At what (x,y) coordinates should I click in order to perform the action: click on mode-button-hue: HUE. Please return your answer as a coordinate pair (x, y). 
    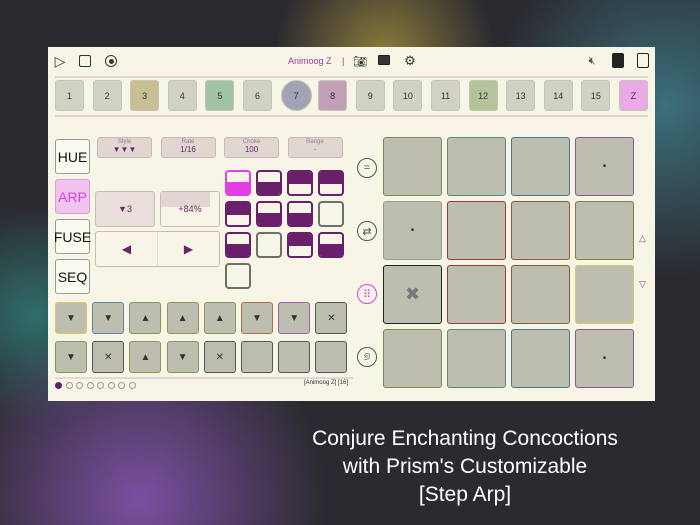
    Looking at the image, I should click on (72, 156).